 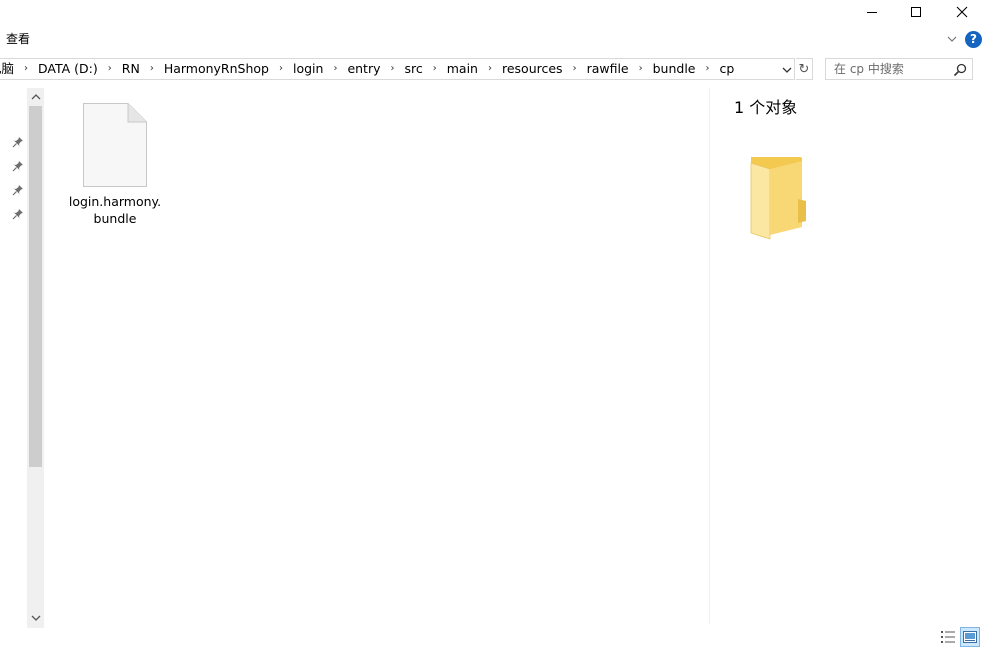 I want to click on address-history-dropdown, so click(x=787, y=70).